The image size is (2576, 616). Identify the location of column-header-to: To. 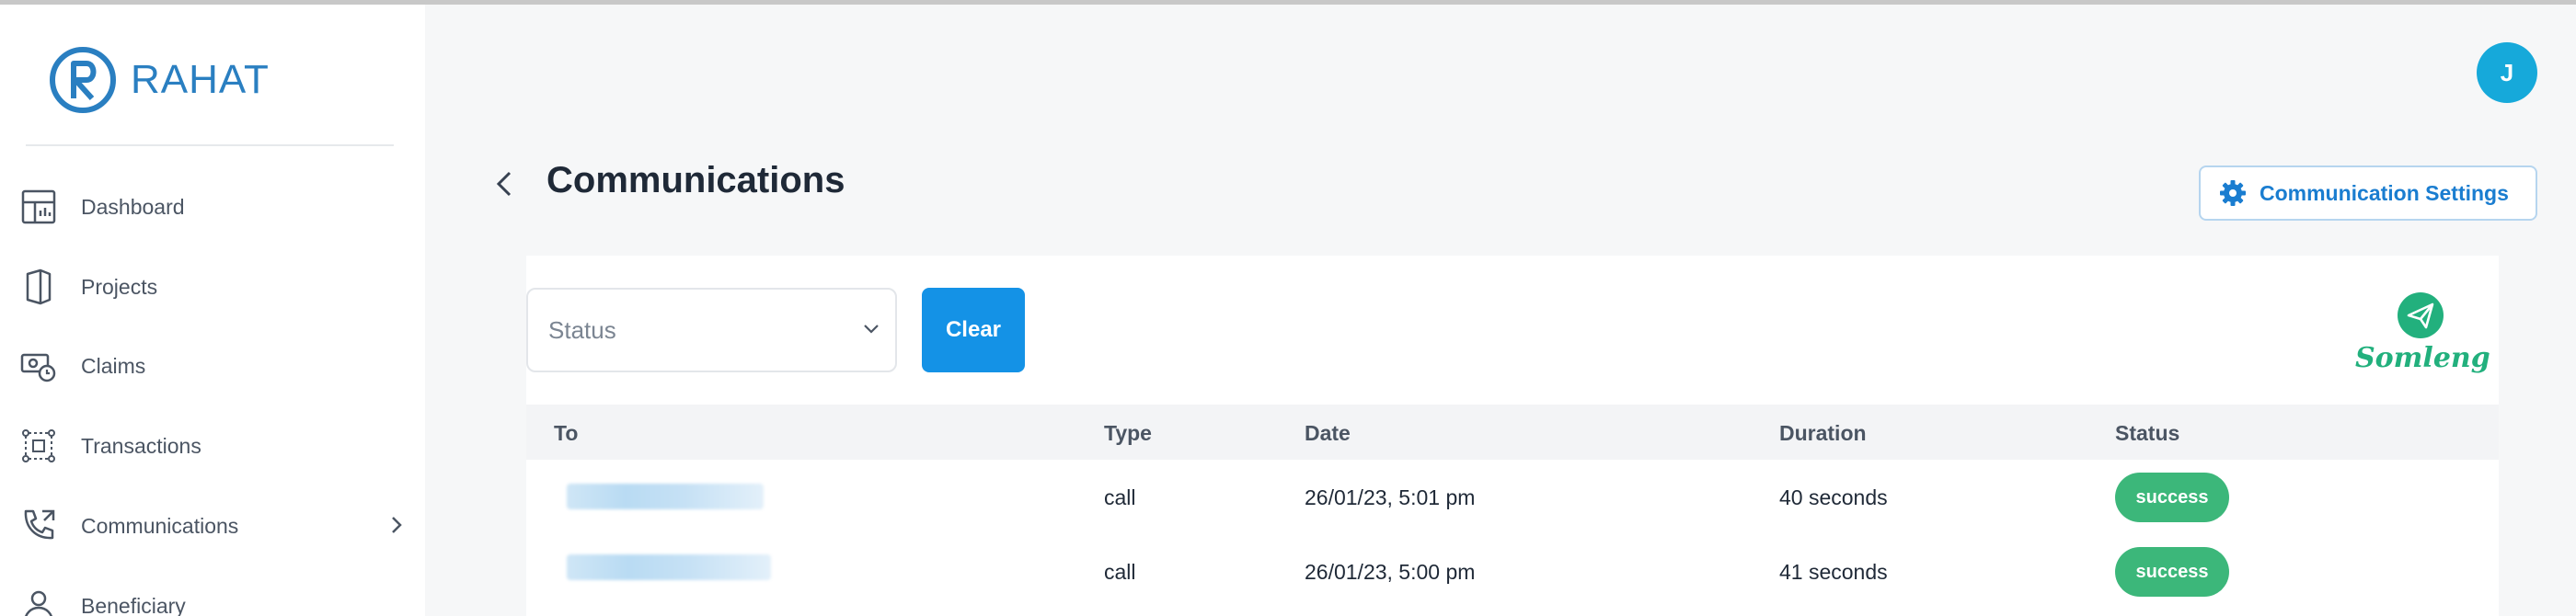
(566, 433).